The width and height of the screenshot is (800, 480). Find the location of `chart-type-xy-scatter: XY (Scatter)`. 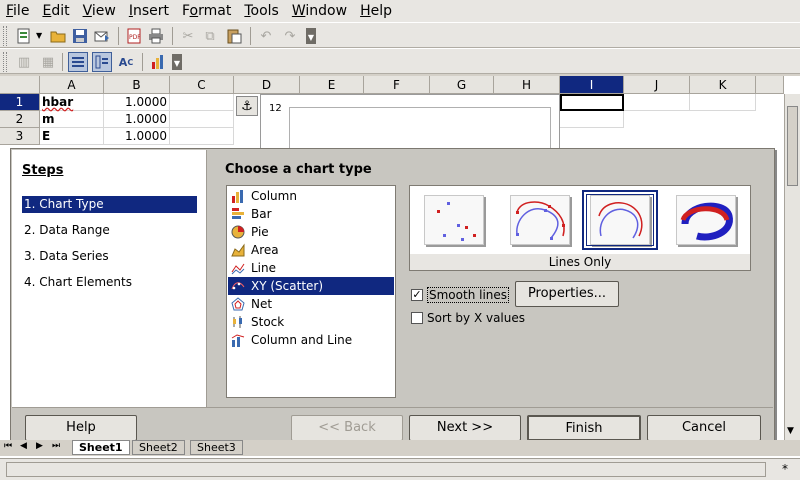

chart-type-xy-scatter: XY (Scatter) is located at coordinates (311, 286).